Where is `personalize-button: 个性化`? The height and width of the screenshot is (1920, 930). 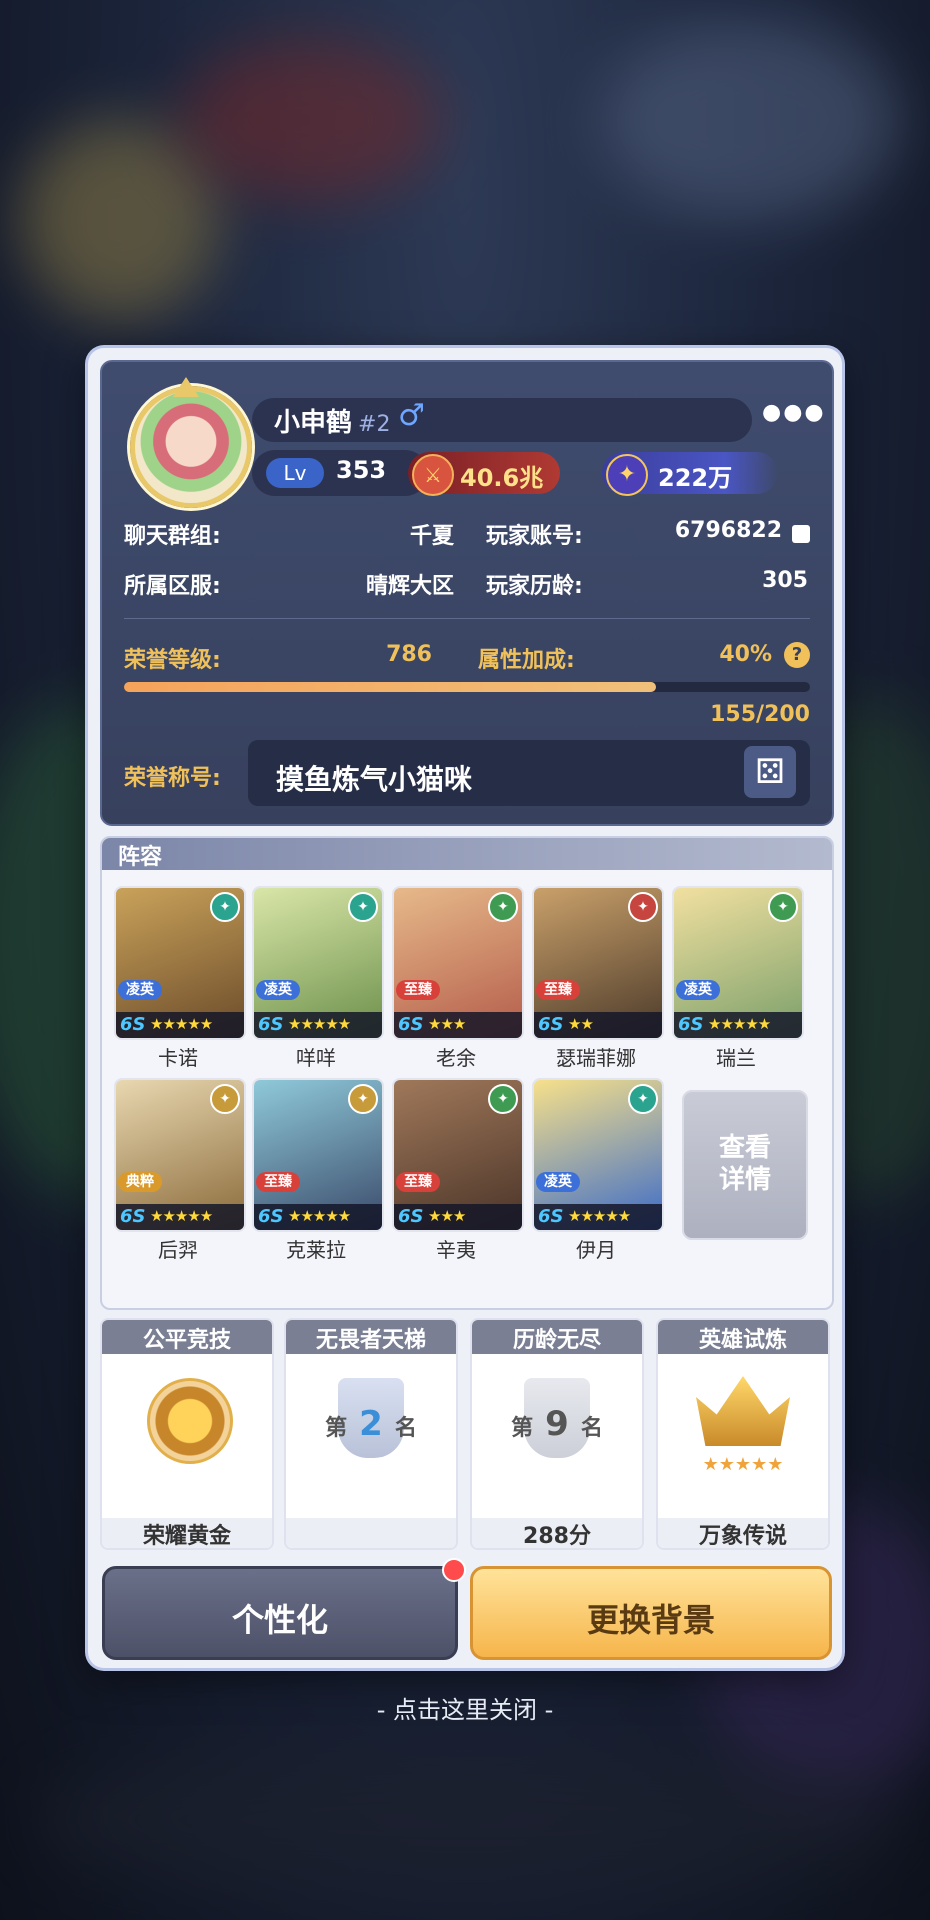
personalize-button: 个性化 is located at coordinates (280, 1613).